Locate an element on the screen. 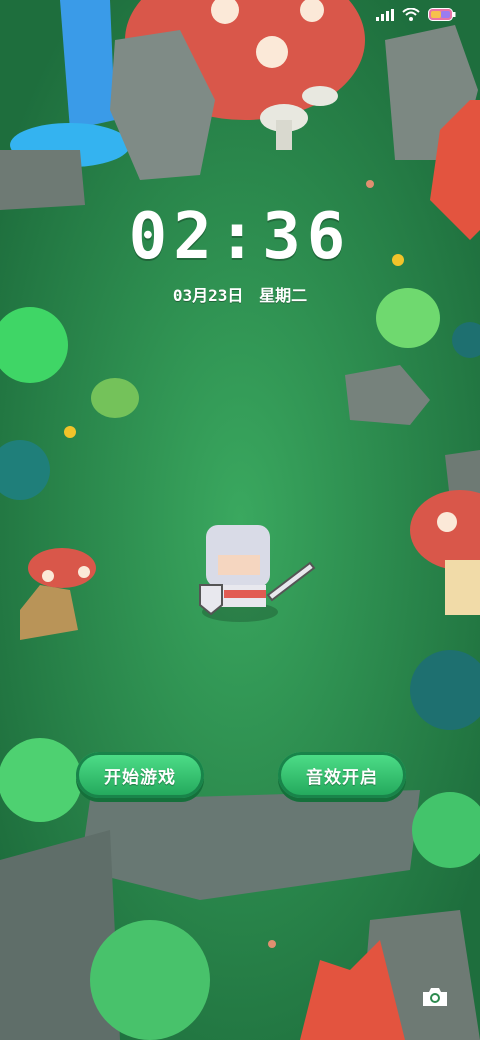 This screenshot has height=1040, width=480. start-game-button: 开始游戏 is located at coordinates (140, 775).